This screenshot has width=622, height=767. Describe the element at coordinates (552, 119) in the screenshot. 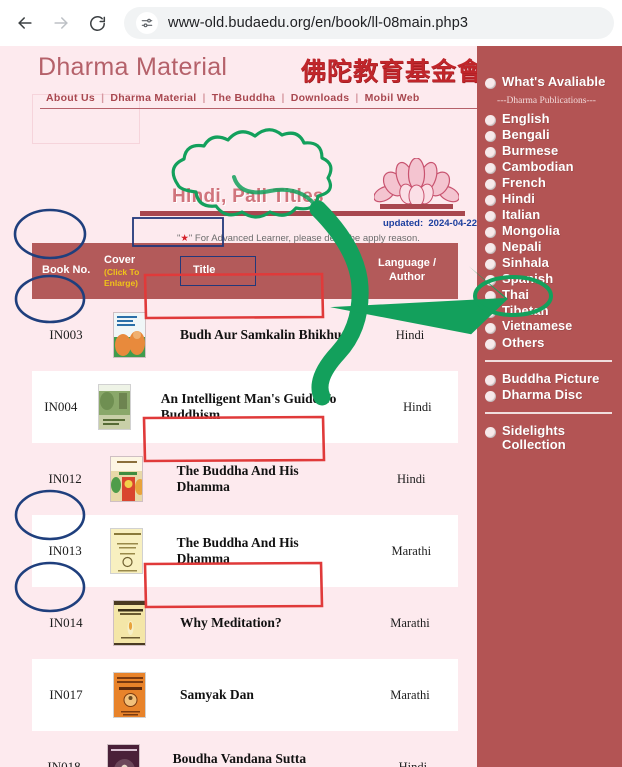

I see `sidebar-item-english: English` at that location.